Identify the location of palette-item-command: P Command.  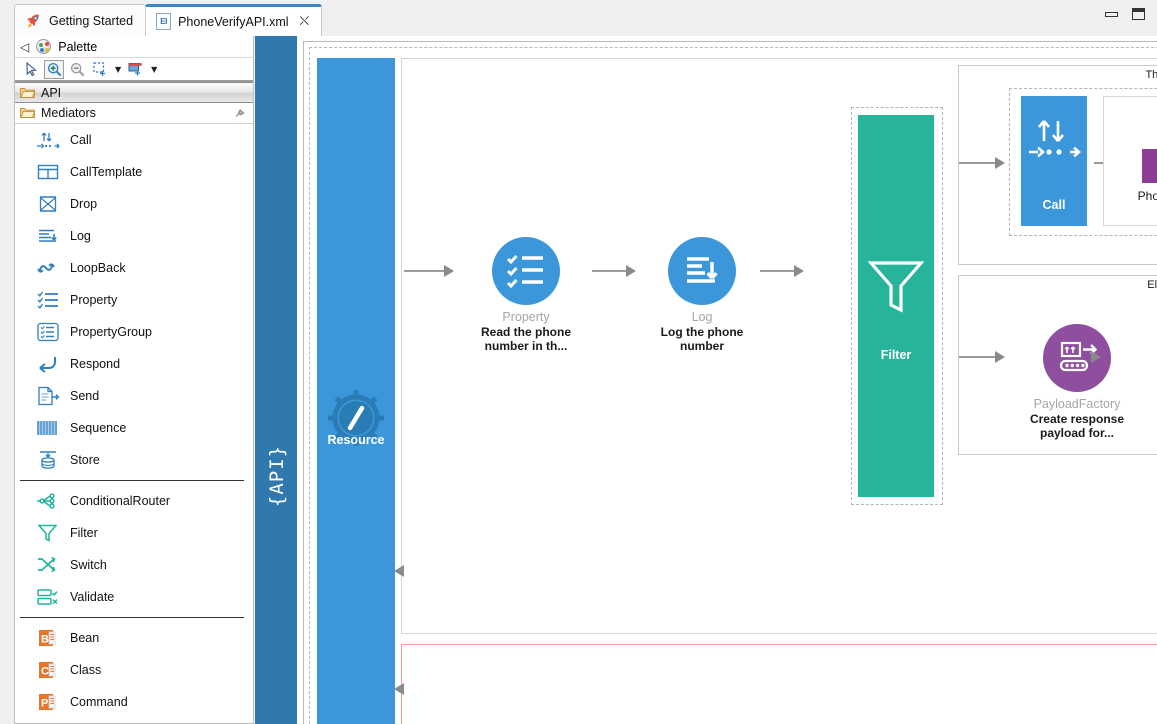
(134, 702).